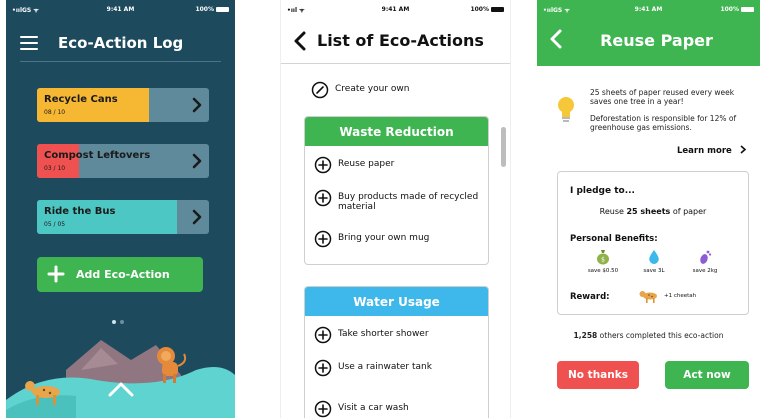 This screenshot has height=418, width=762. I want to click on eco-action-label: Take shorter shower, so click(383, 334).